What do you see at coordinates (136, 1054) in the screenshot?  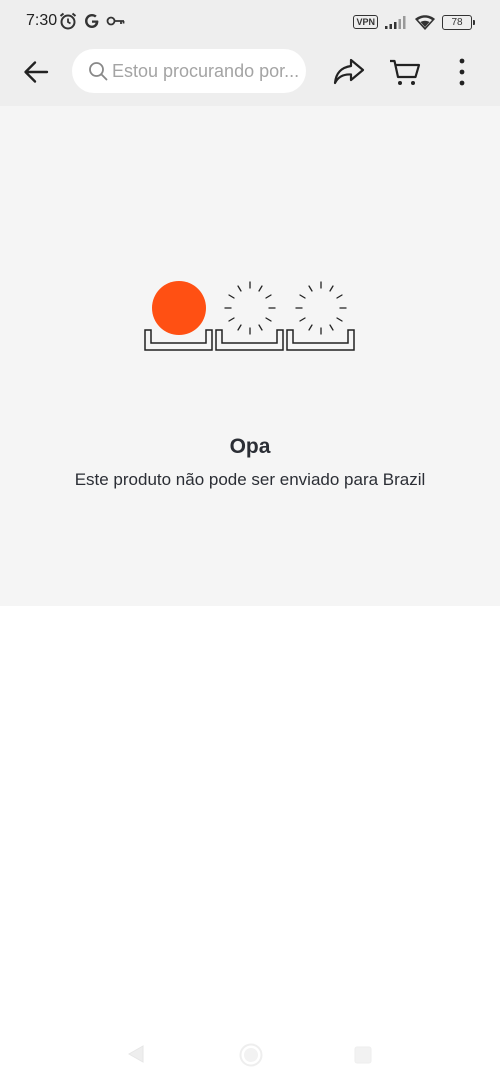 I see `nav-back-icon` at bounding box center [136, 1054].